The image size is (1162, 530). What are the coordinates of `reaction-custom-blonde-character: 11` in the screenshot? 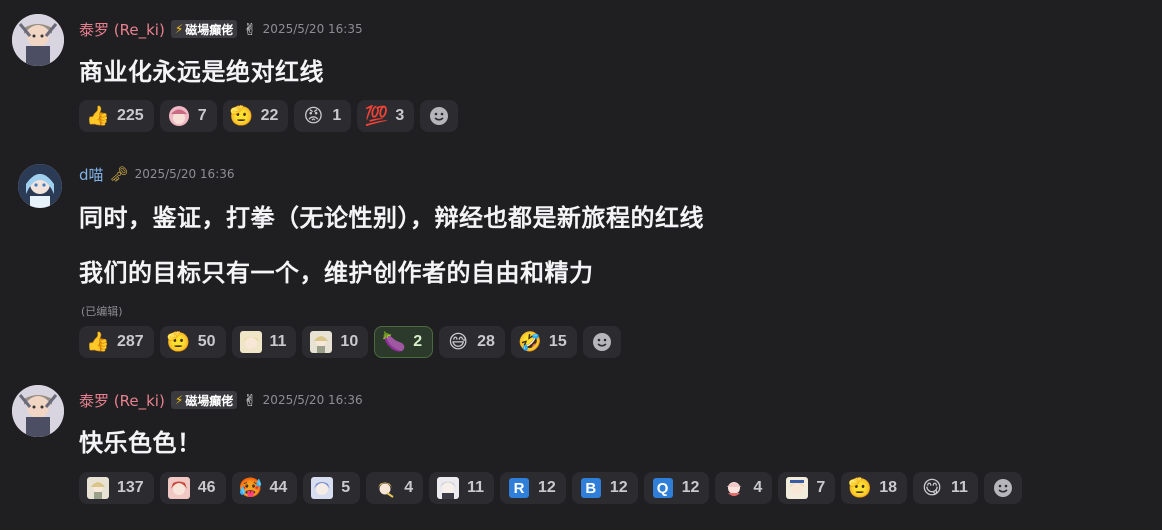 It's located at (264, 342).